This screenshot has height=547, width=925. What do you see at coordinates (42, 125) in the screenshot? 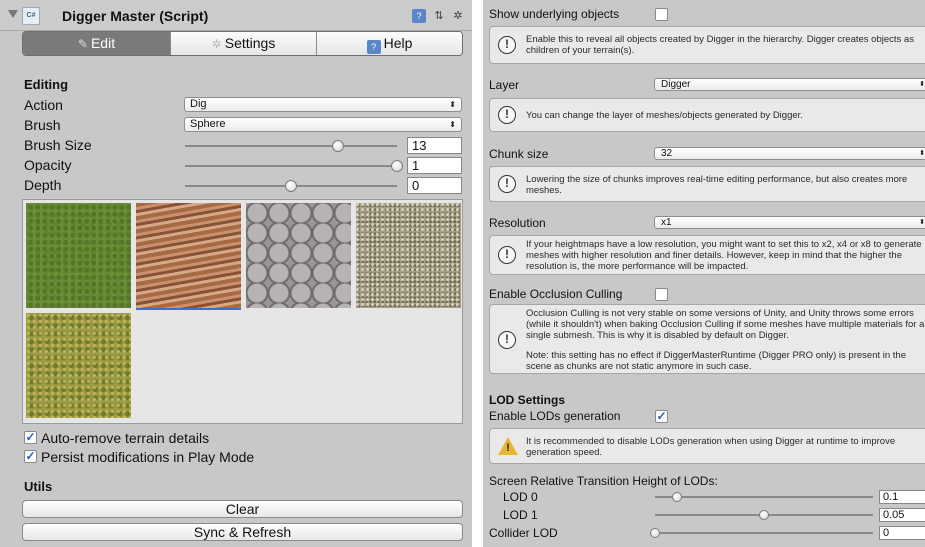
I see `brush-label: Brush` at bounding box center [42, 125].